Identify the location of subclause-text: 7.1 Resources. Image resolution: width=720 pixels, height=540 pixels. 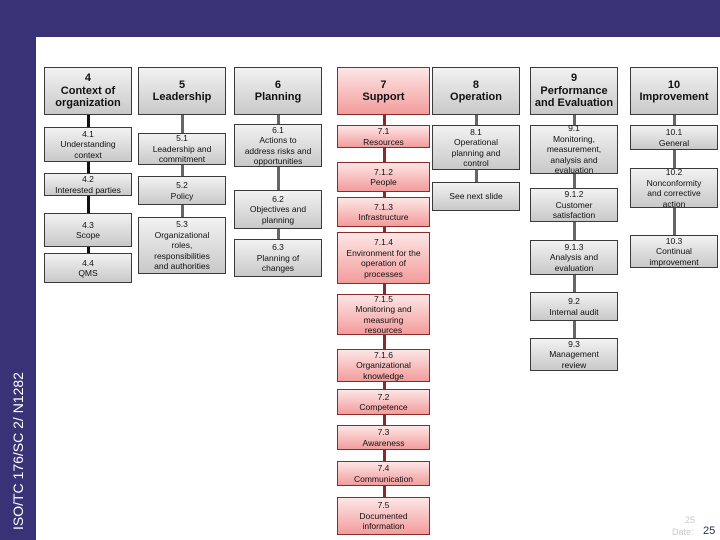
(383, 136).